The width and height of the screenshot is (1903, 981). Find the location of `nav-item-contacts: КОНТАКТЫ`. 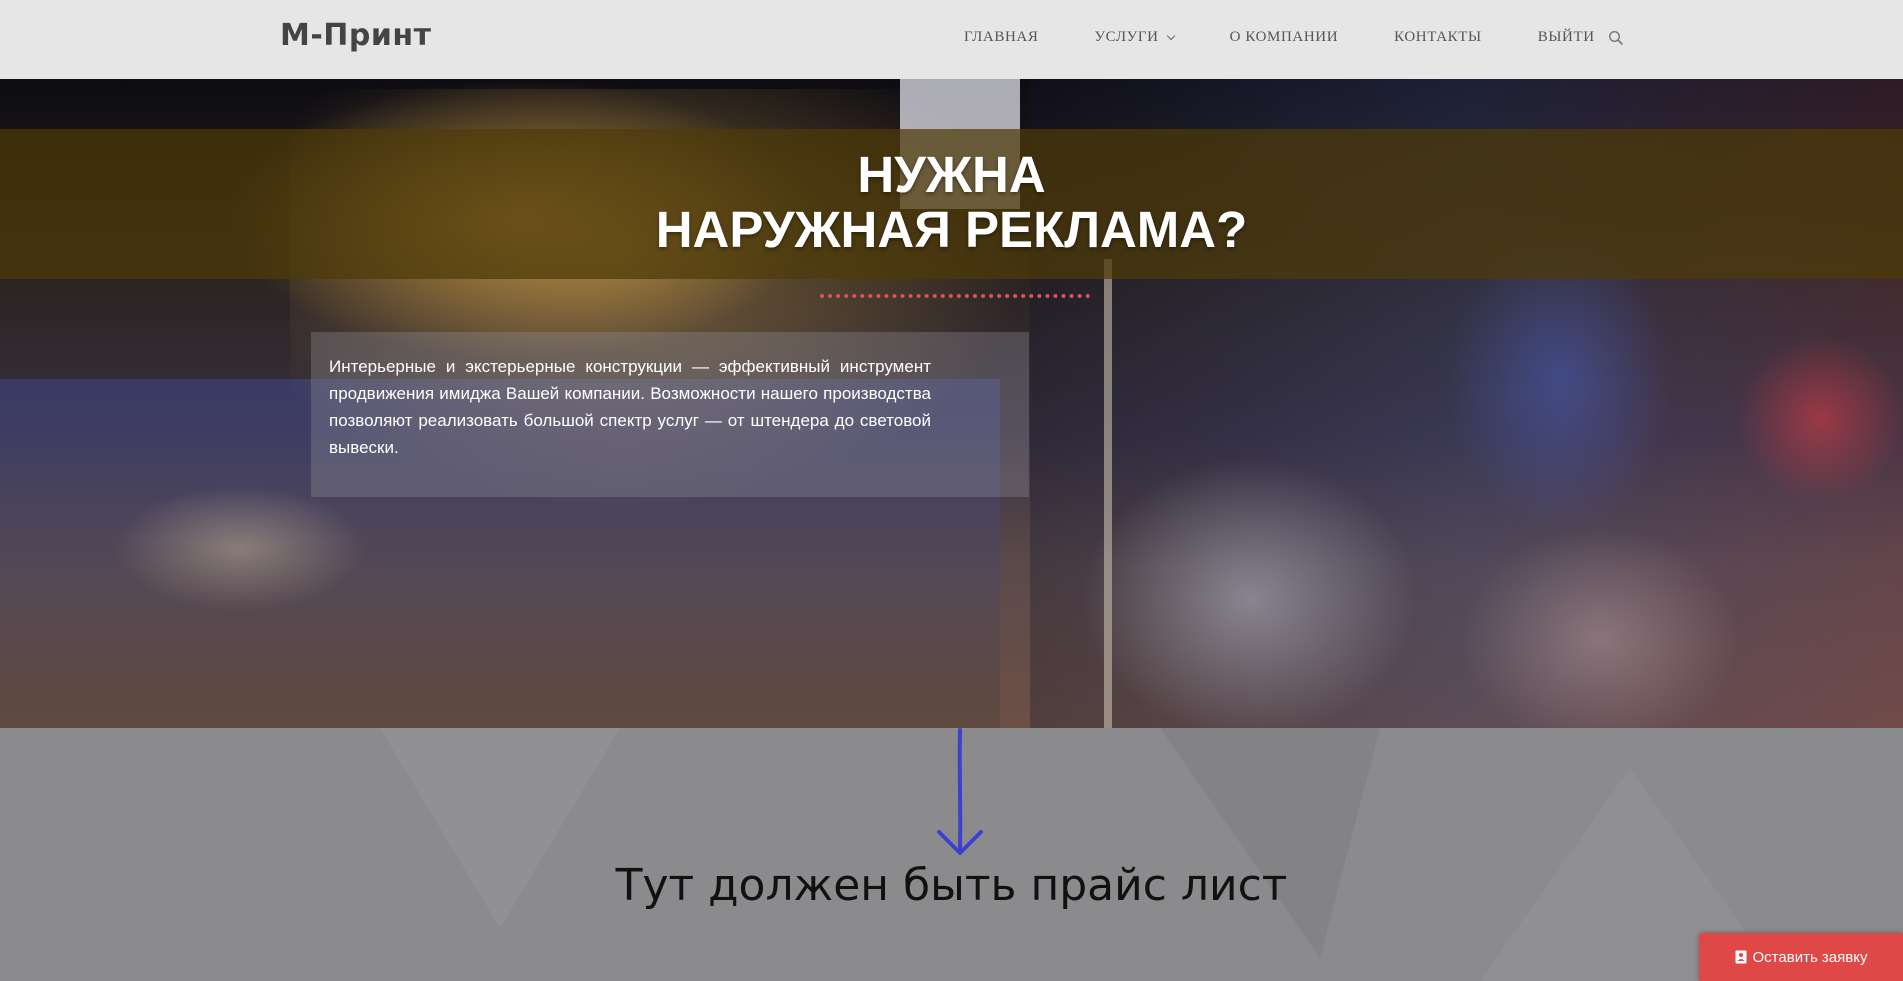

nav-item-contacts: КОНТАКТЫ is located at coordinates (1438, 37).